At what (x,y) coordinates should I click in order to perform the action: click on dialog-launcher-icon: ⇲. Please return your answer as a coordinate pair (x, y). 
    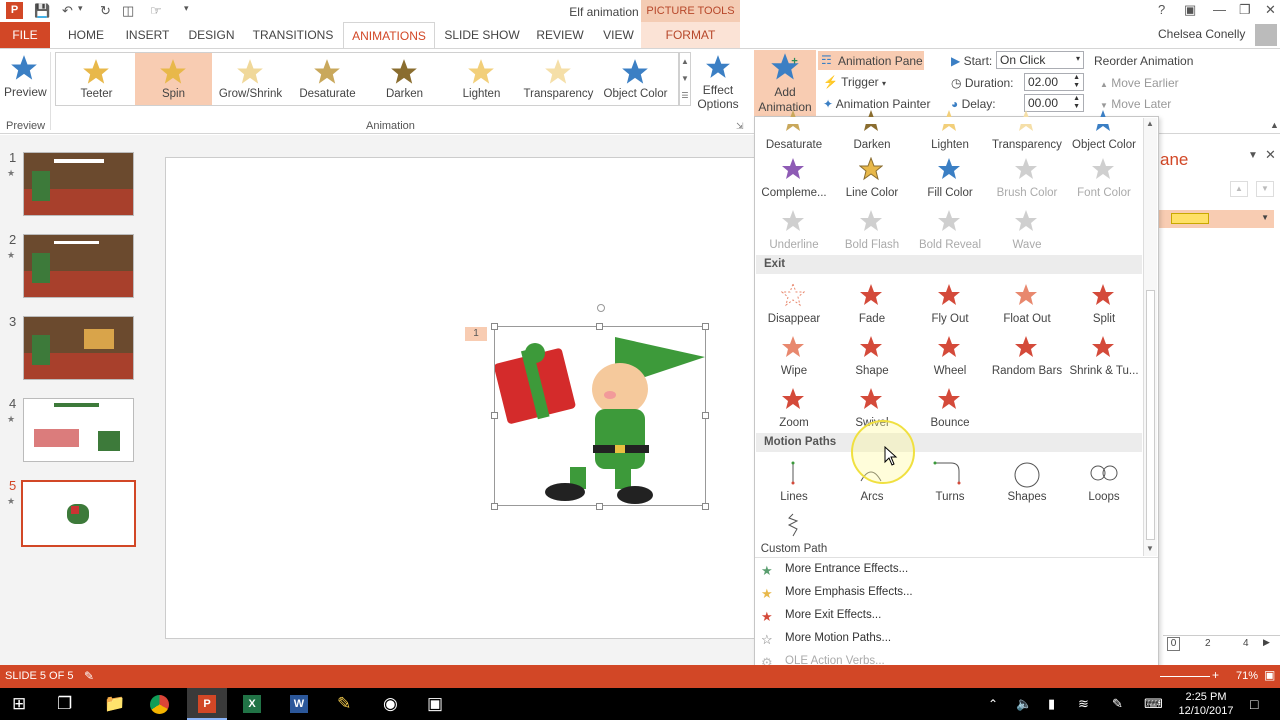
    Looking at the image, I should click on (740, 126).